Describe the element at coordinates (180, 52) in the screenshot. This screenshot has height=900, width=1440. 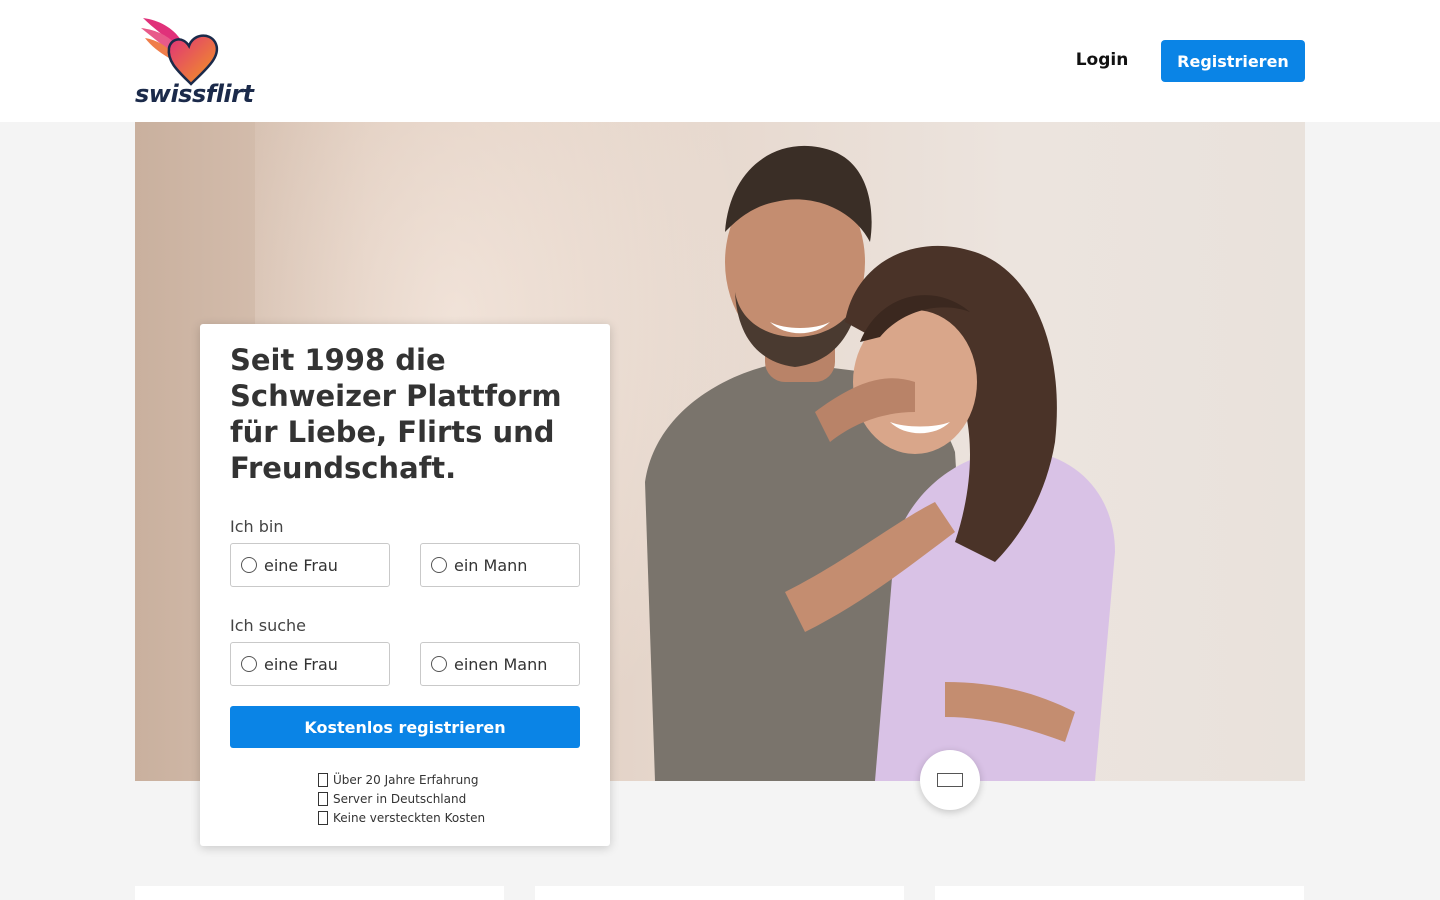
I see `winged-heart-icon` at that location.